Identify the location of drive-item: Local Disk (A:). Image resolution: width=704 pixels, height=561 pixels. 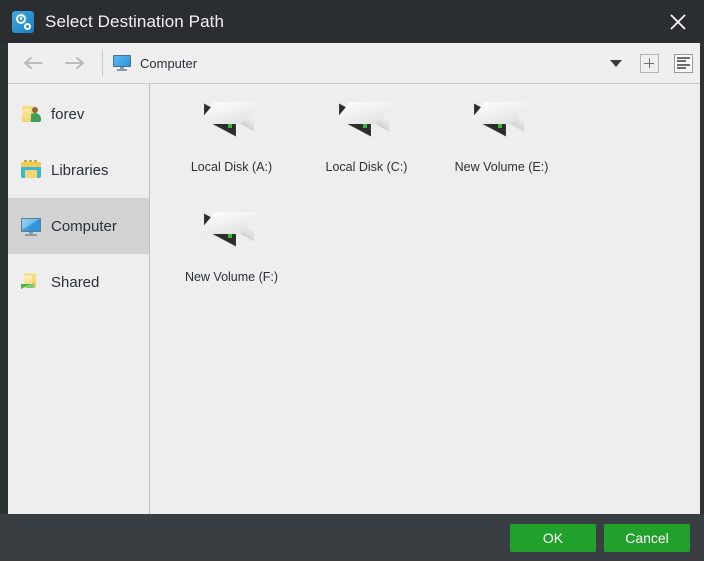
(231, 149).